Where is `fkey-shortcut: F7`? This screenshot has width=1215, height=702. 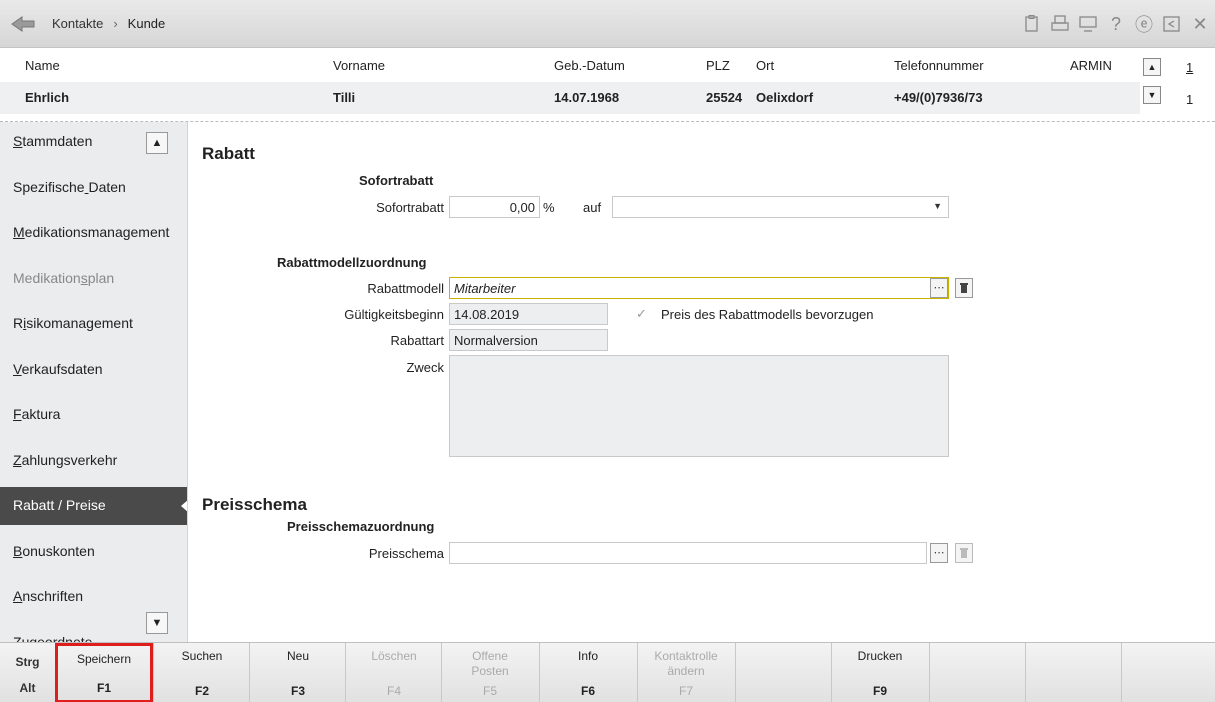
fkey-shortcut: F7 is located at coordinates (685, 691).